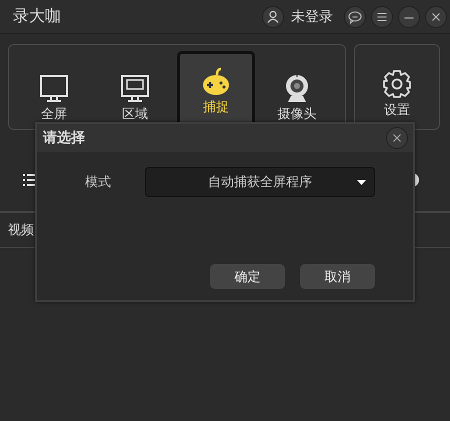  What do you see at coordinates (397, 84) in the screenshot?
I see `settings-icon` at bounding box center [397, 84].